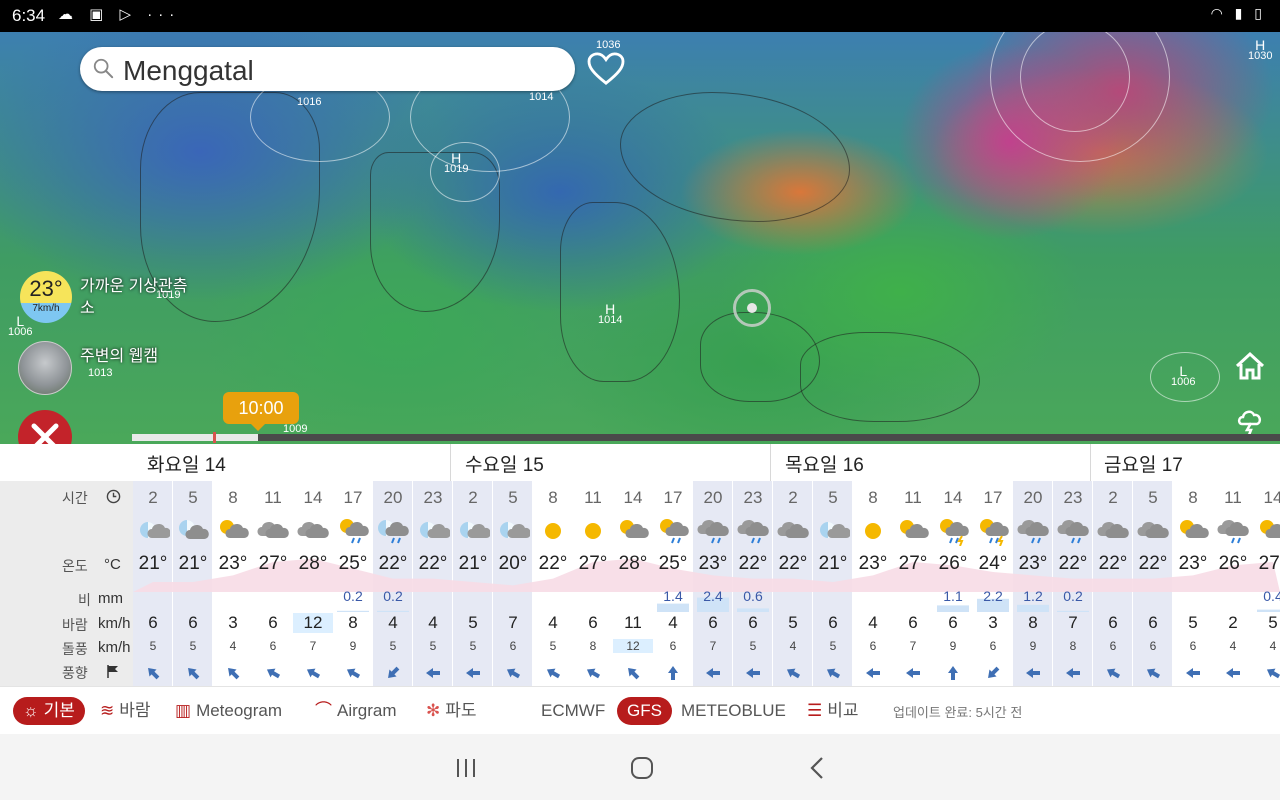 This screenshot has width=1280, height=800. Describe the element at coordinates (1260, 49) in the screenshot. I see `pressure-label: H 1030` at that location.